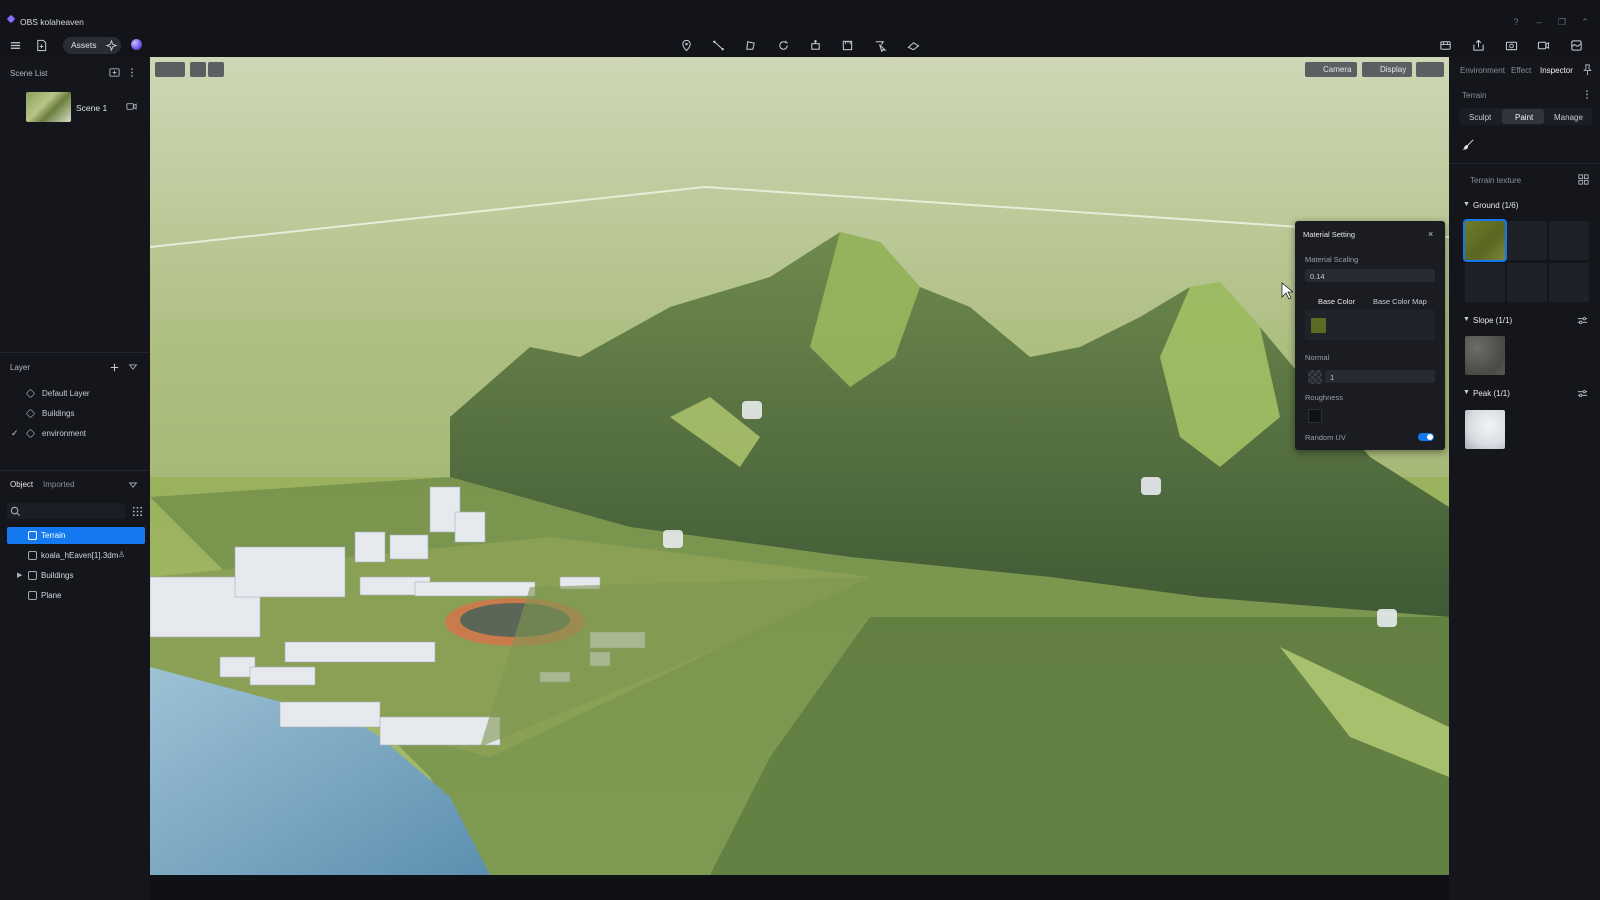  I want to click on random-uv-toggle, so click(1426, 437).